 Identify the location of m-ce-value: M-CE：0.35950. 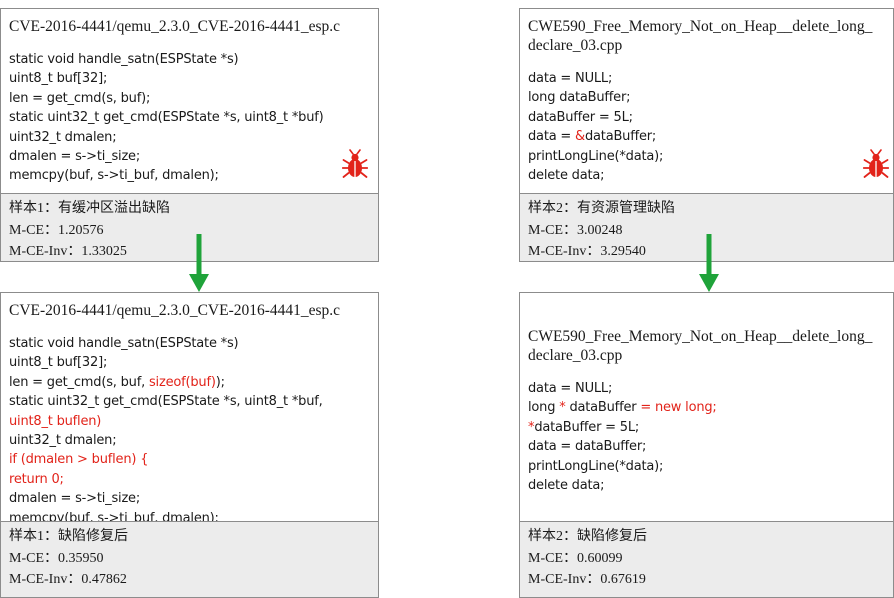
(56, 558).